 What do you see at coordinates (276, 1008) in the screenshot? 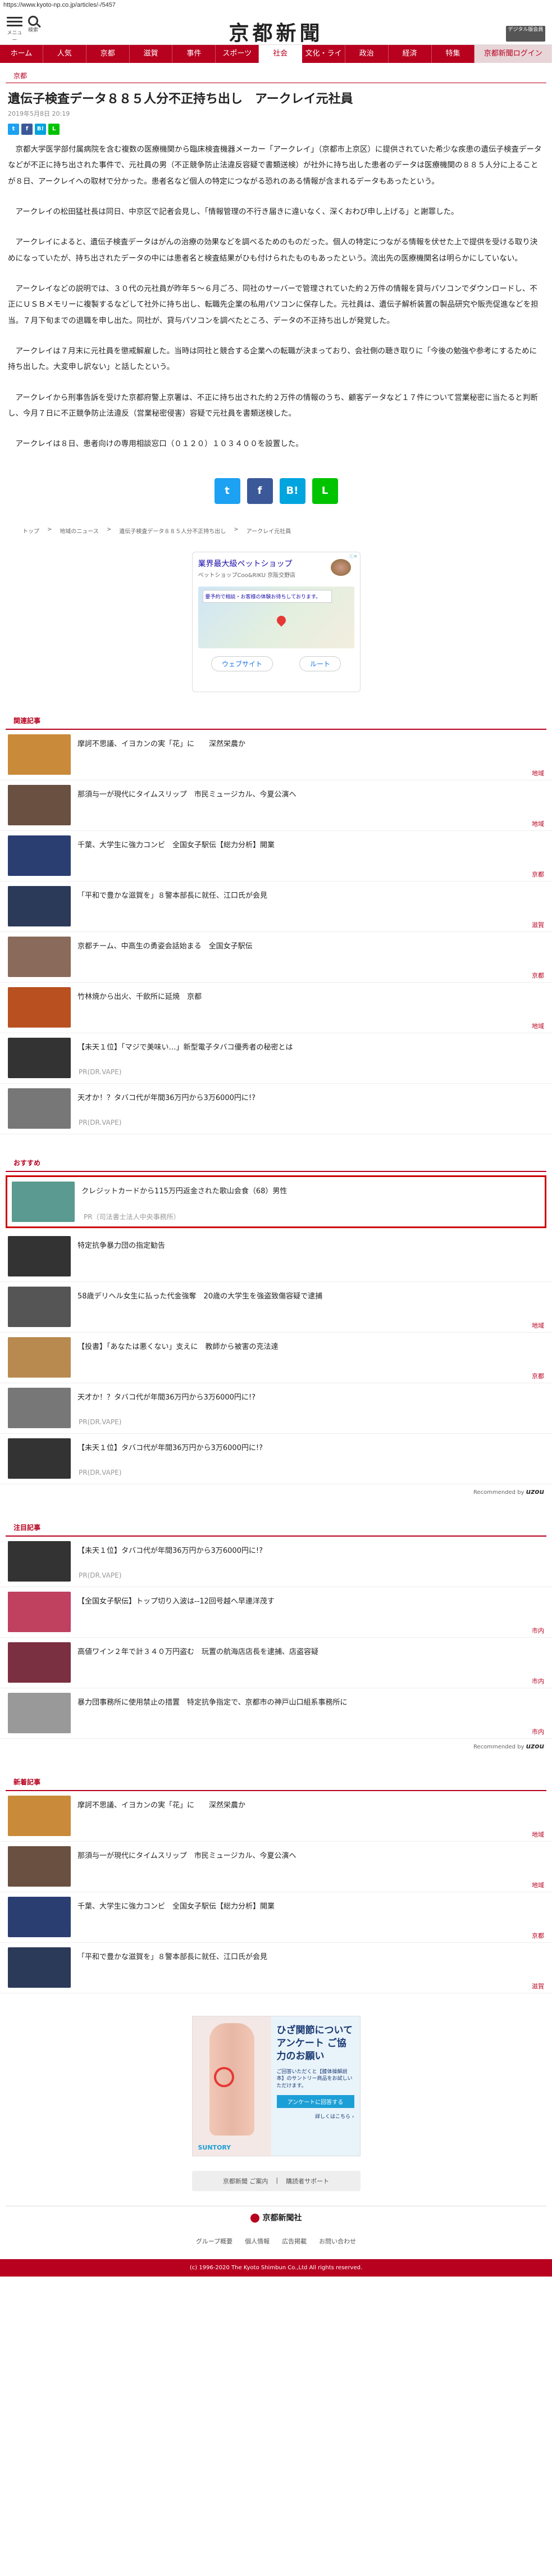
I see `list-item: 竹林焼から出火、千飲所に延焼 京都地域` at bounding box center [276, 1008].